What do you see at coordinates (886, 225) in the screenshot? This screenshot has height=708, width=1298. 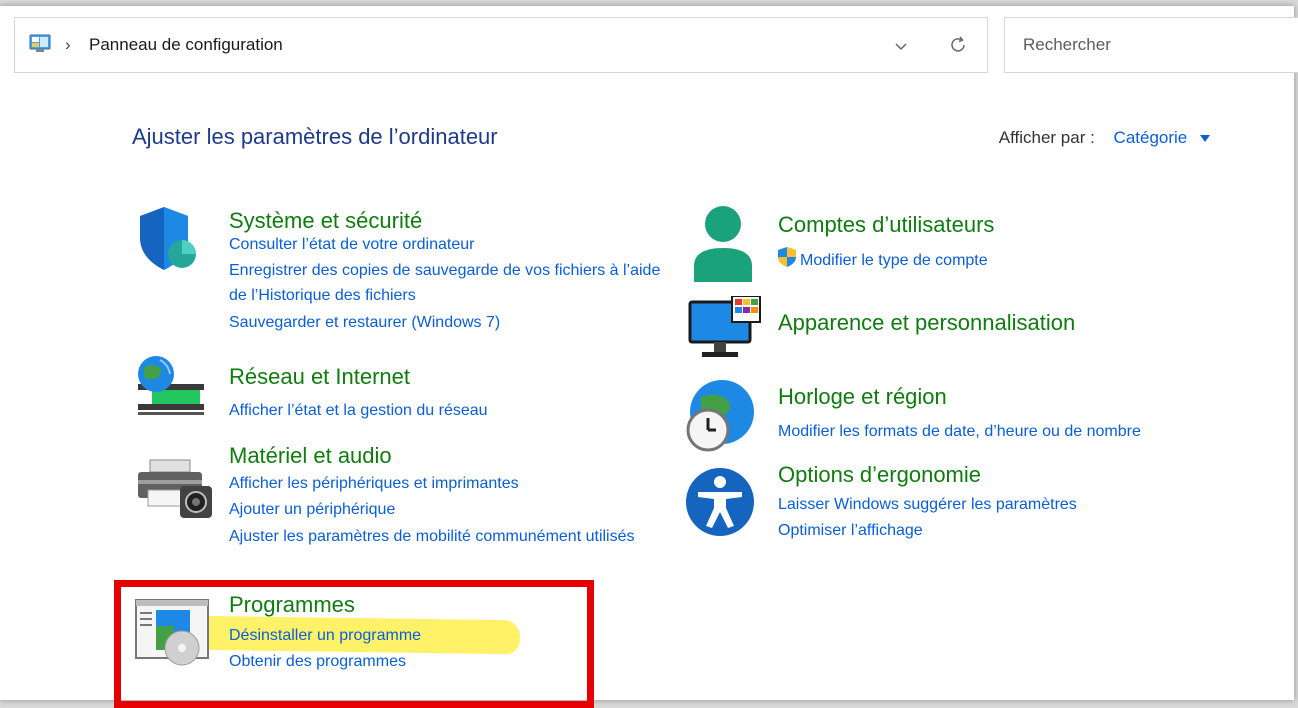 I see `category-title-user-accounts: Comptes d’utilisateurs` at bounding box center [886, 225].